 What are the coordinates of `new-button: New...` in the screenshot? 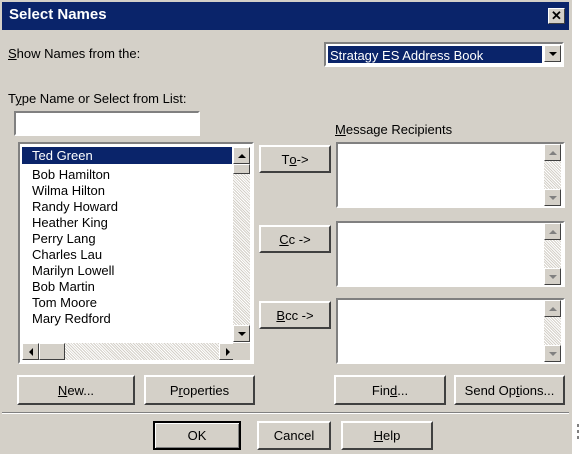 It's located at (76, 390).